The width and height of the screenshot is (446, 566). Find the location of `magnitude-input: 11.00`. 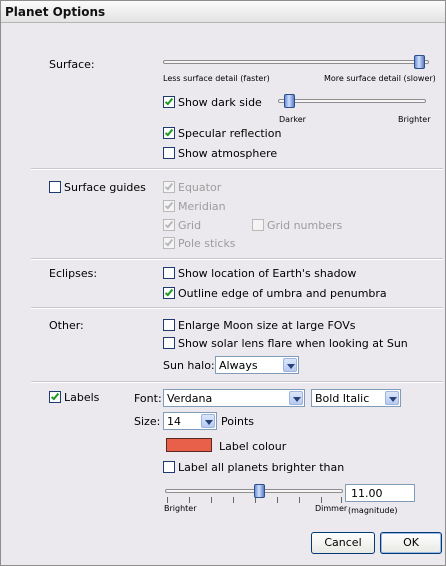

magnitude-input: 11.00 is located at coordinates (380, 493).